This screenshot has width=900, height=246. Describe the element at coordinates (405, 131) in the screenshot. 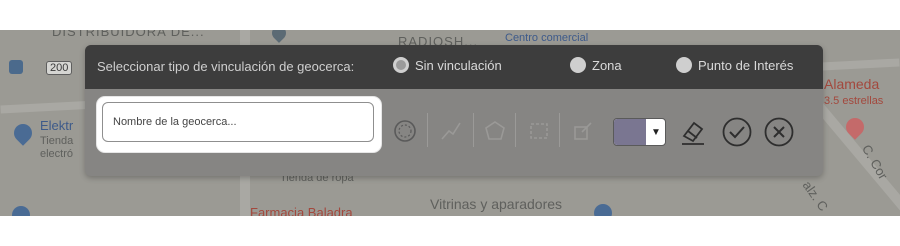

I see `circle-tool-icon` at that location.